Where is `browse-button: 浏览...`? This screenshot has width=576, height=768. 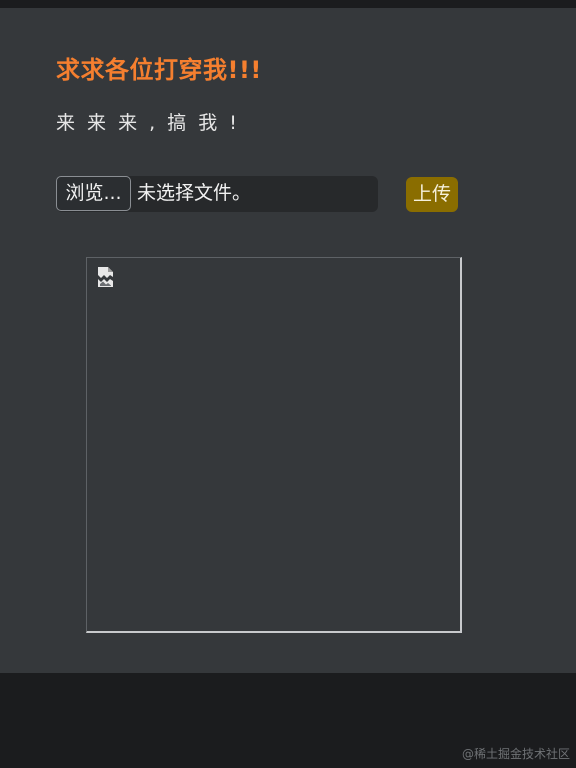
browse-button: 浏览... is located at coordinates (93, 193).